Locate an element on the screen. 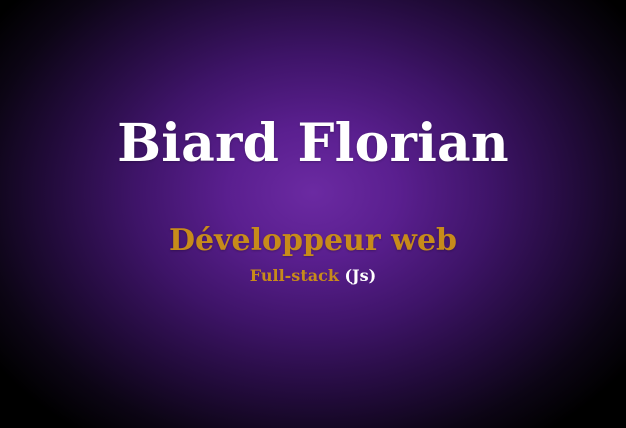 This screenshot has width=626, height=428. stack-line: Full-stack (Js) is located at coordinates (313, 276).